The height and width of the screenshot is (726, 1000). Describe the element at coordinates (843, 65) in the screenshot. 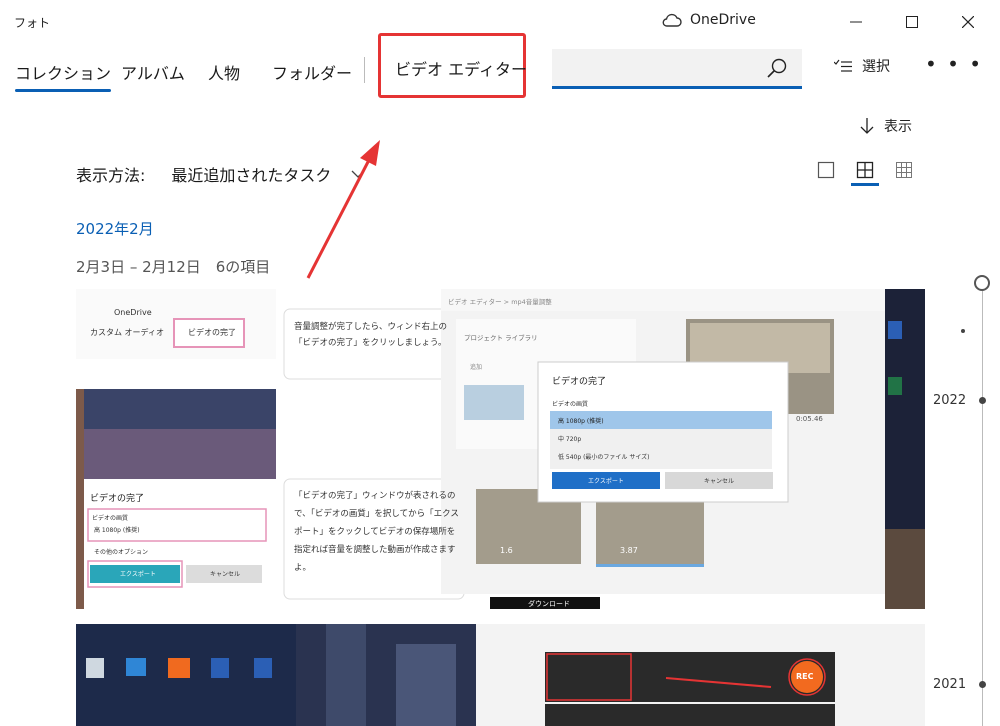

I see `select-list-icon` at that location.